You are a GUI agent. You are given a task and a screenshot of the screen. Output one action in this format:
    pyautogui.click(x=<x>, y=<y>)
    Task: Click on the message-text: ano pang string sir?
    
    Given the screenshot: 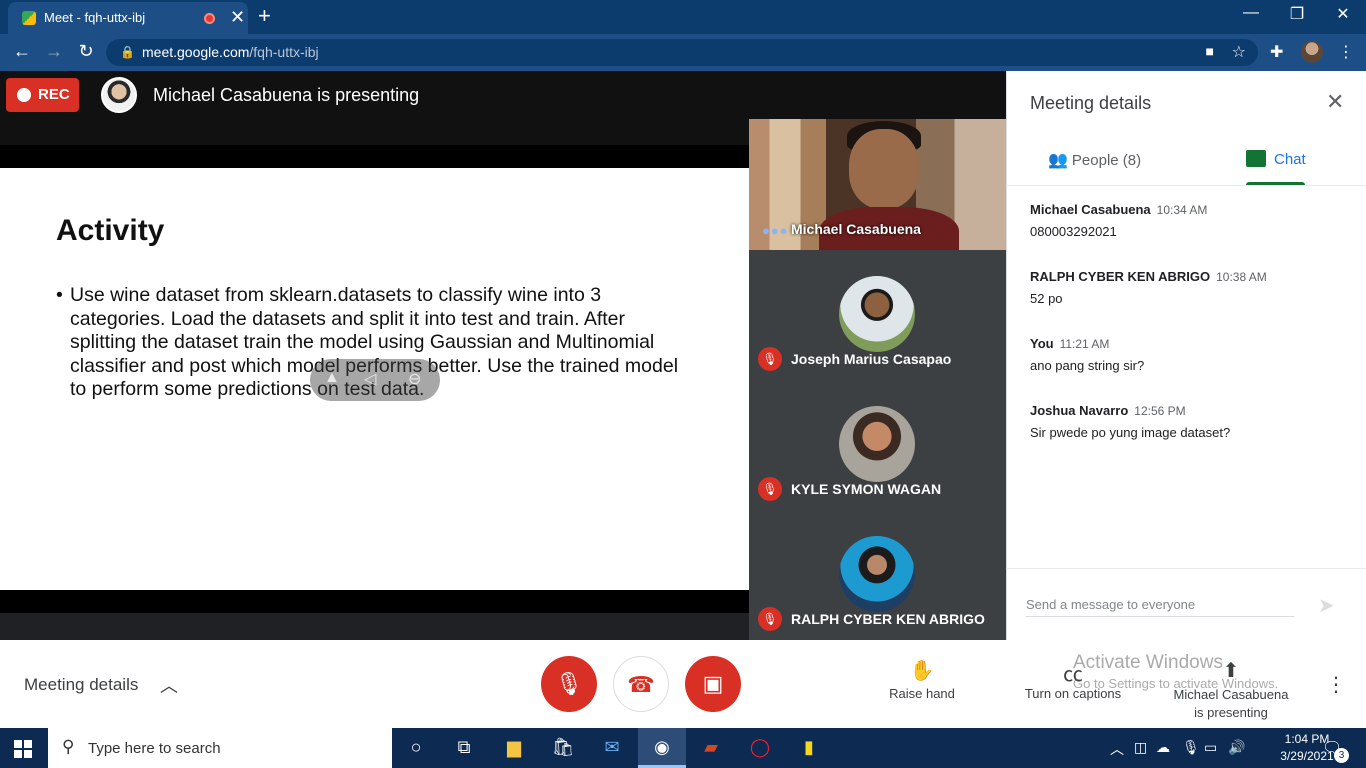 What is the action you would take?
    pyautogui.click(x=1087, y=365)
    